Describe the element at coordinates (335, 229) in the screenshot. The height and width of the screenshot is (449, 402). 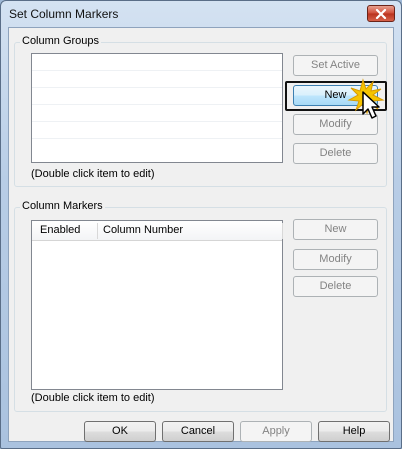
I see `markers-new-button: New` at that location.